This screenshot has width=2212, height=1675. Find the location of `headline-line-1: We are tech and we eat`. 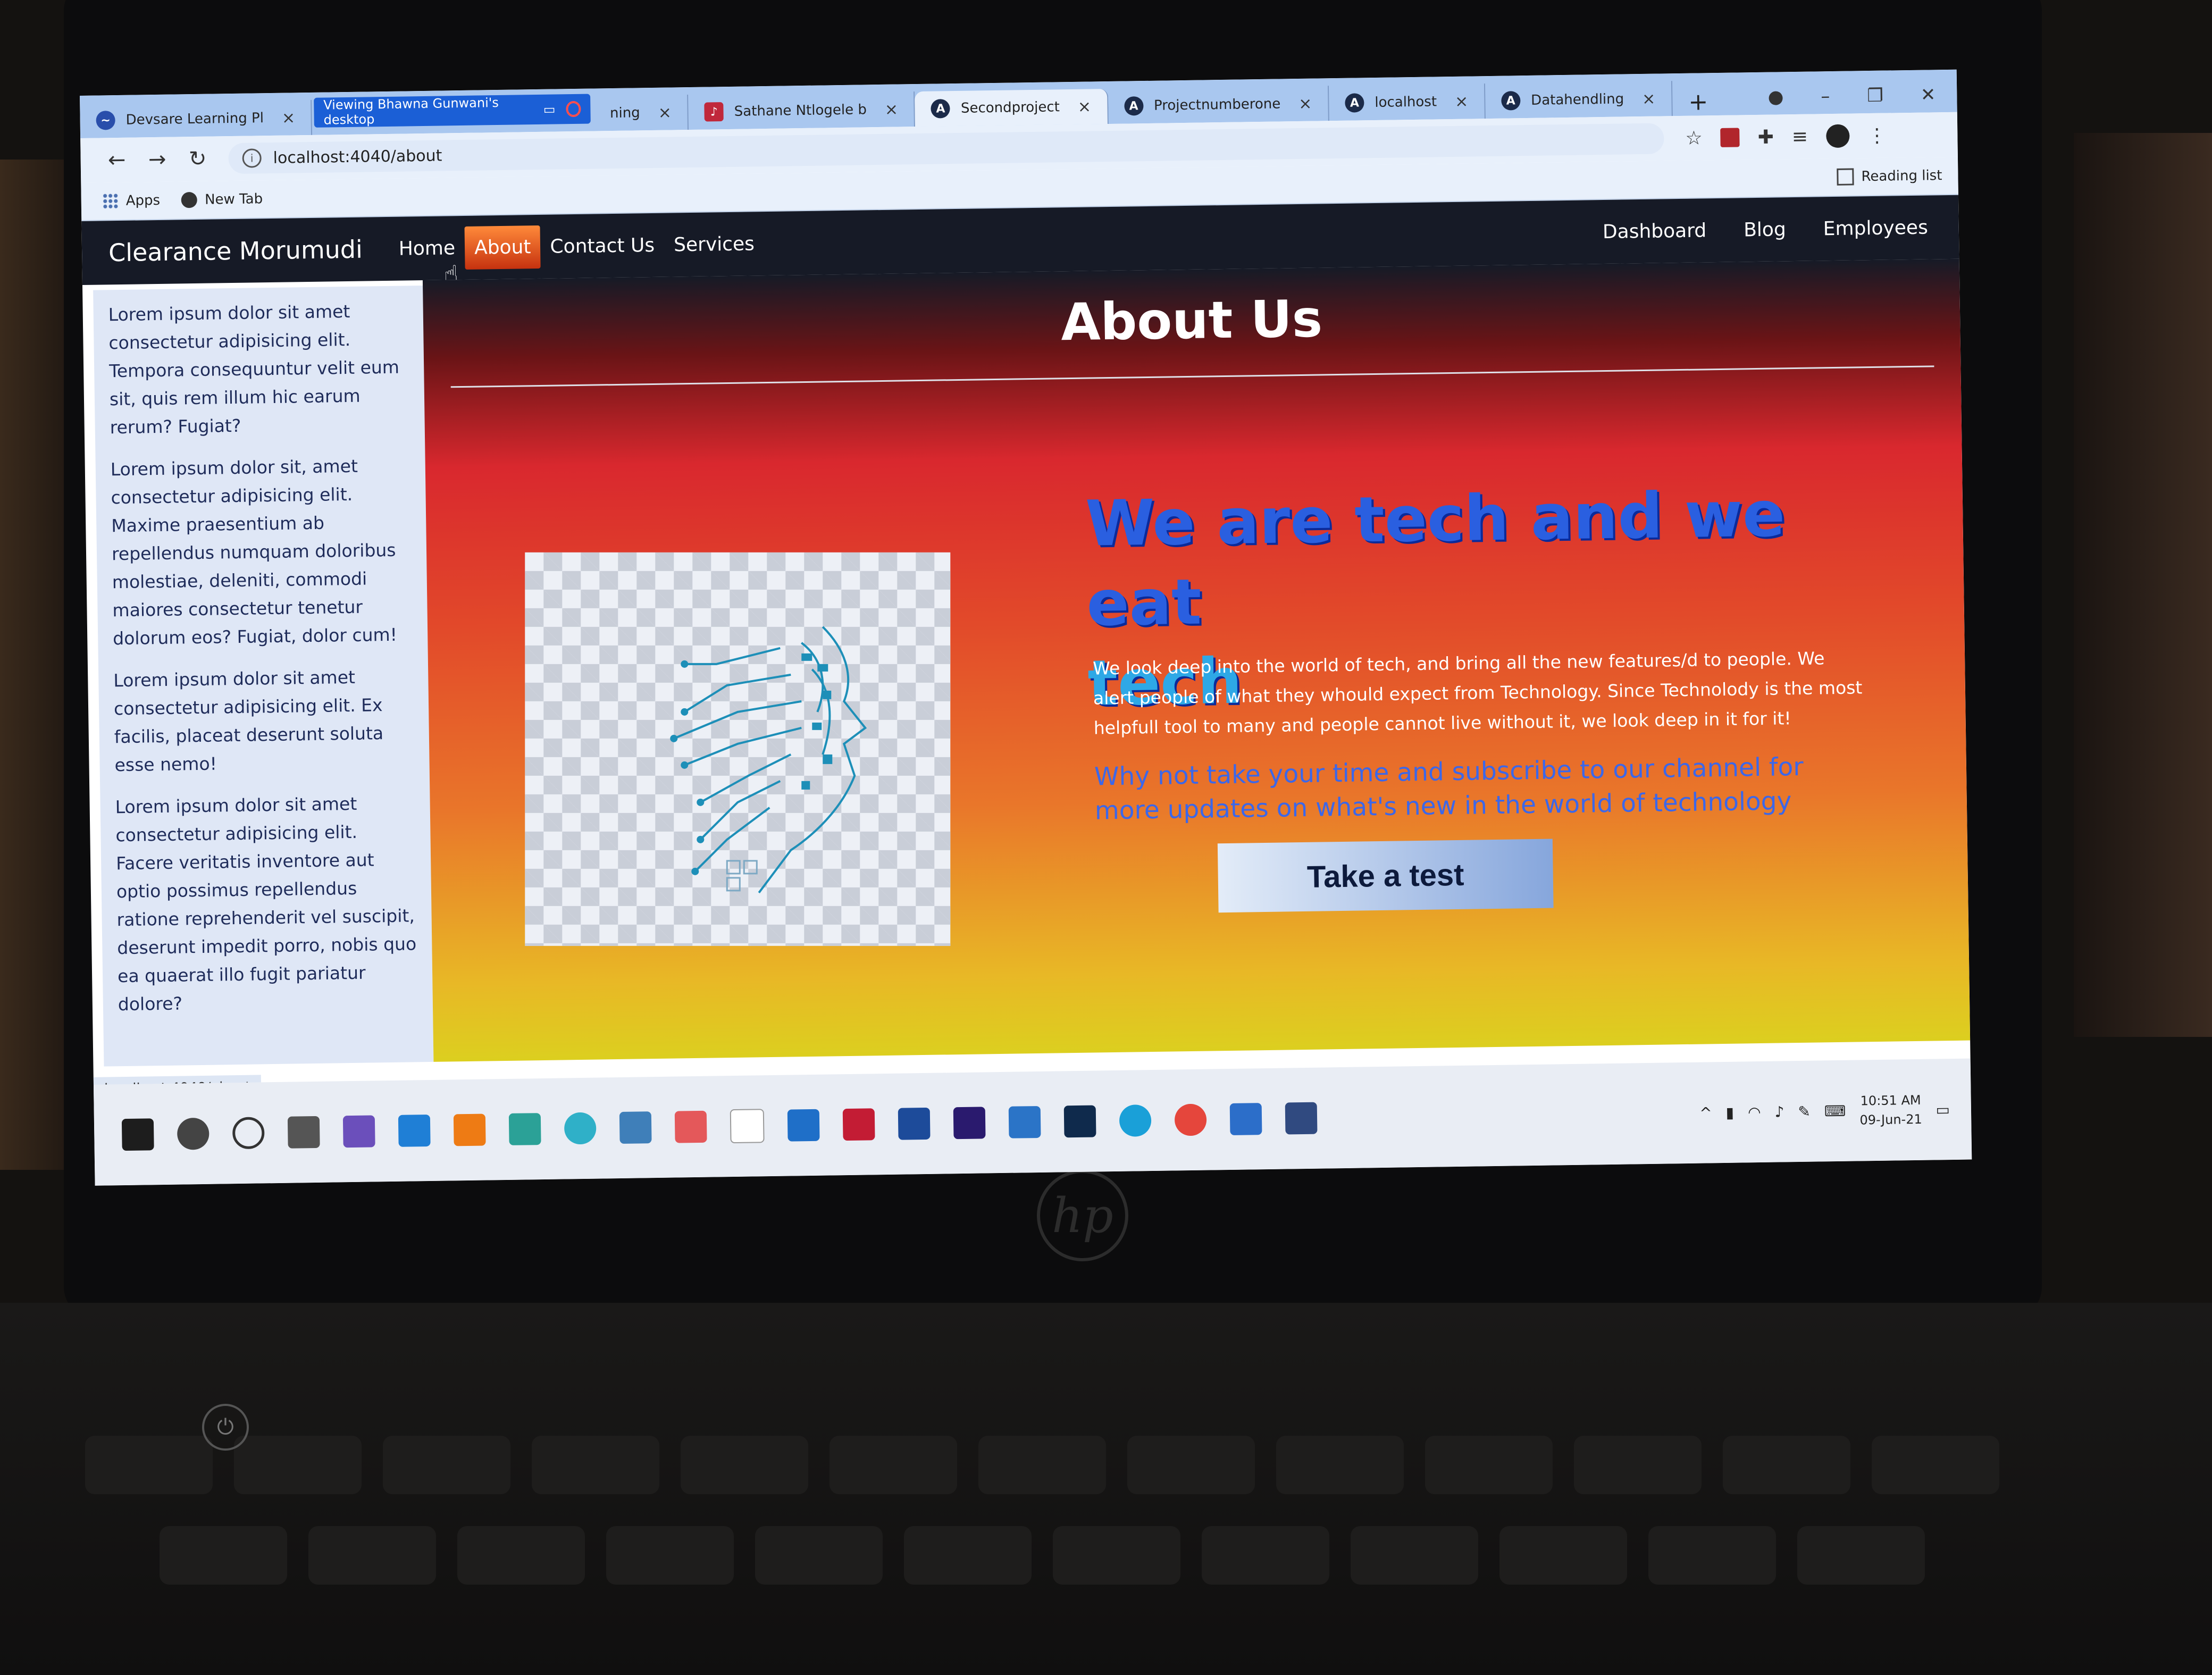

headline-line-1: We are tech and we eat is located at coordinates (1435, 558).